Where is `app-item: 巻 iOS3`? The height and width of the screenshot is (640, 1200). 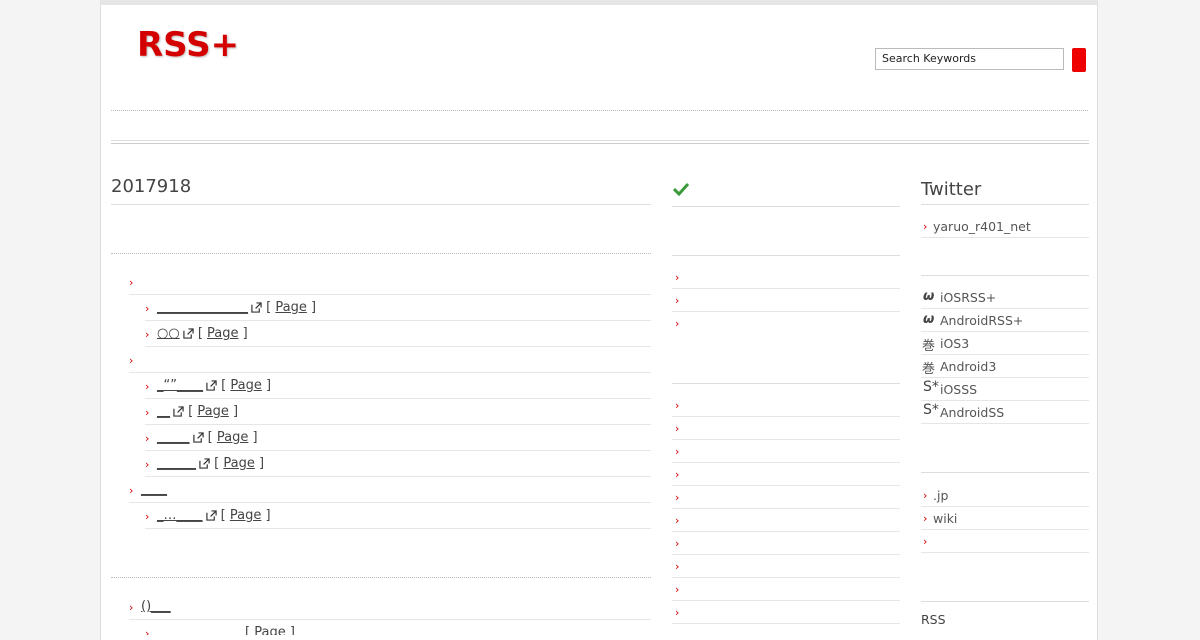
app-item: 巻 iOS3 is located at coordinates (1005, 345).